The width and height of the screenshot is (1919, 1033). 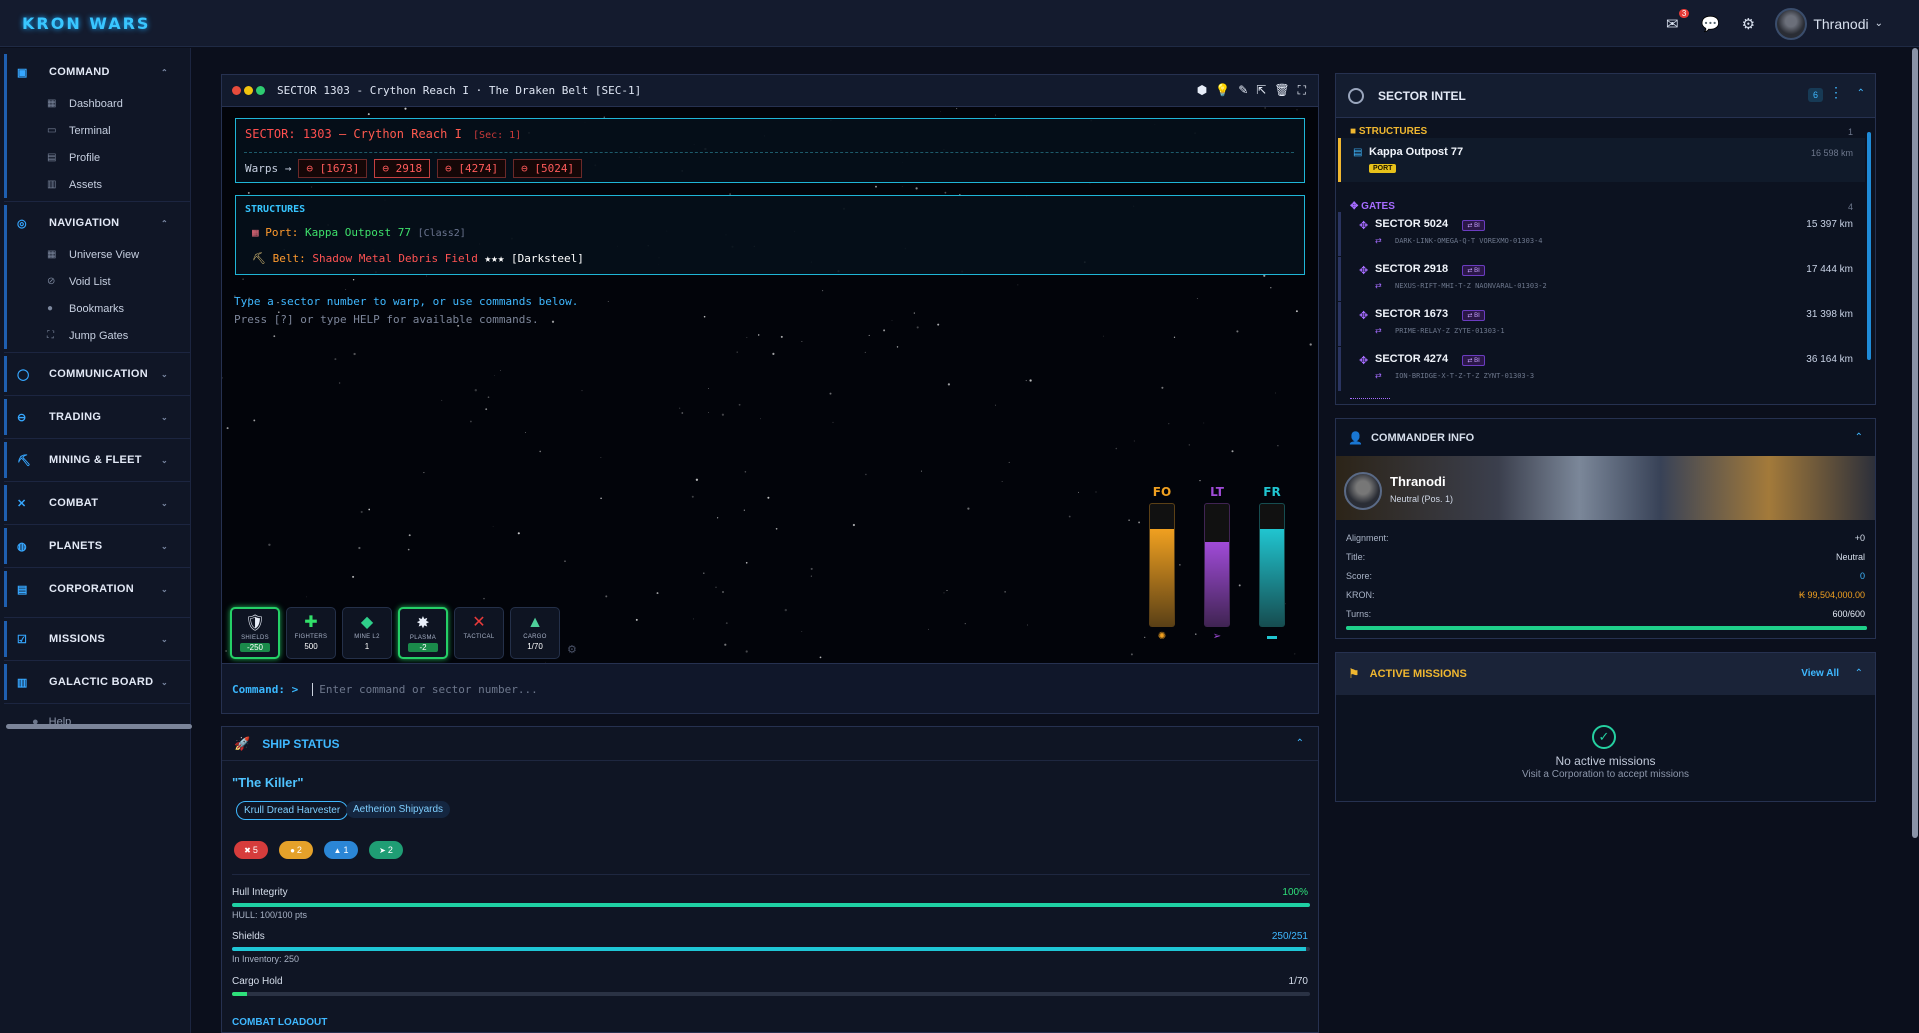 What do you see at coordinates (86, 23) in the screenshot?
I see `app-logo: KRON WARS` at bounding box center [86, 23].